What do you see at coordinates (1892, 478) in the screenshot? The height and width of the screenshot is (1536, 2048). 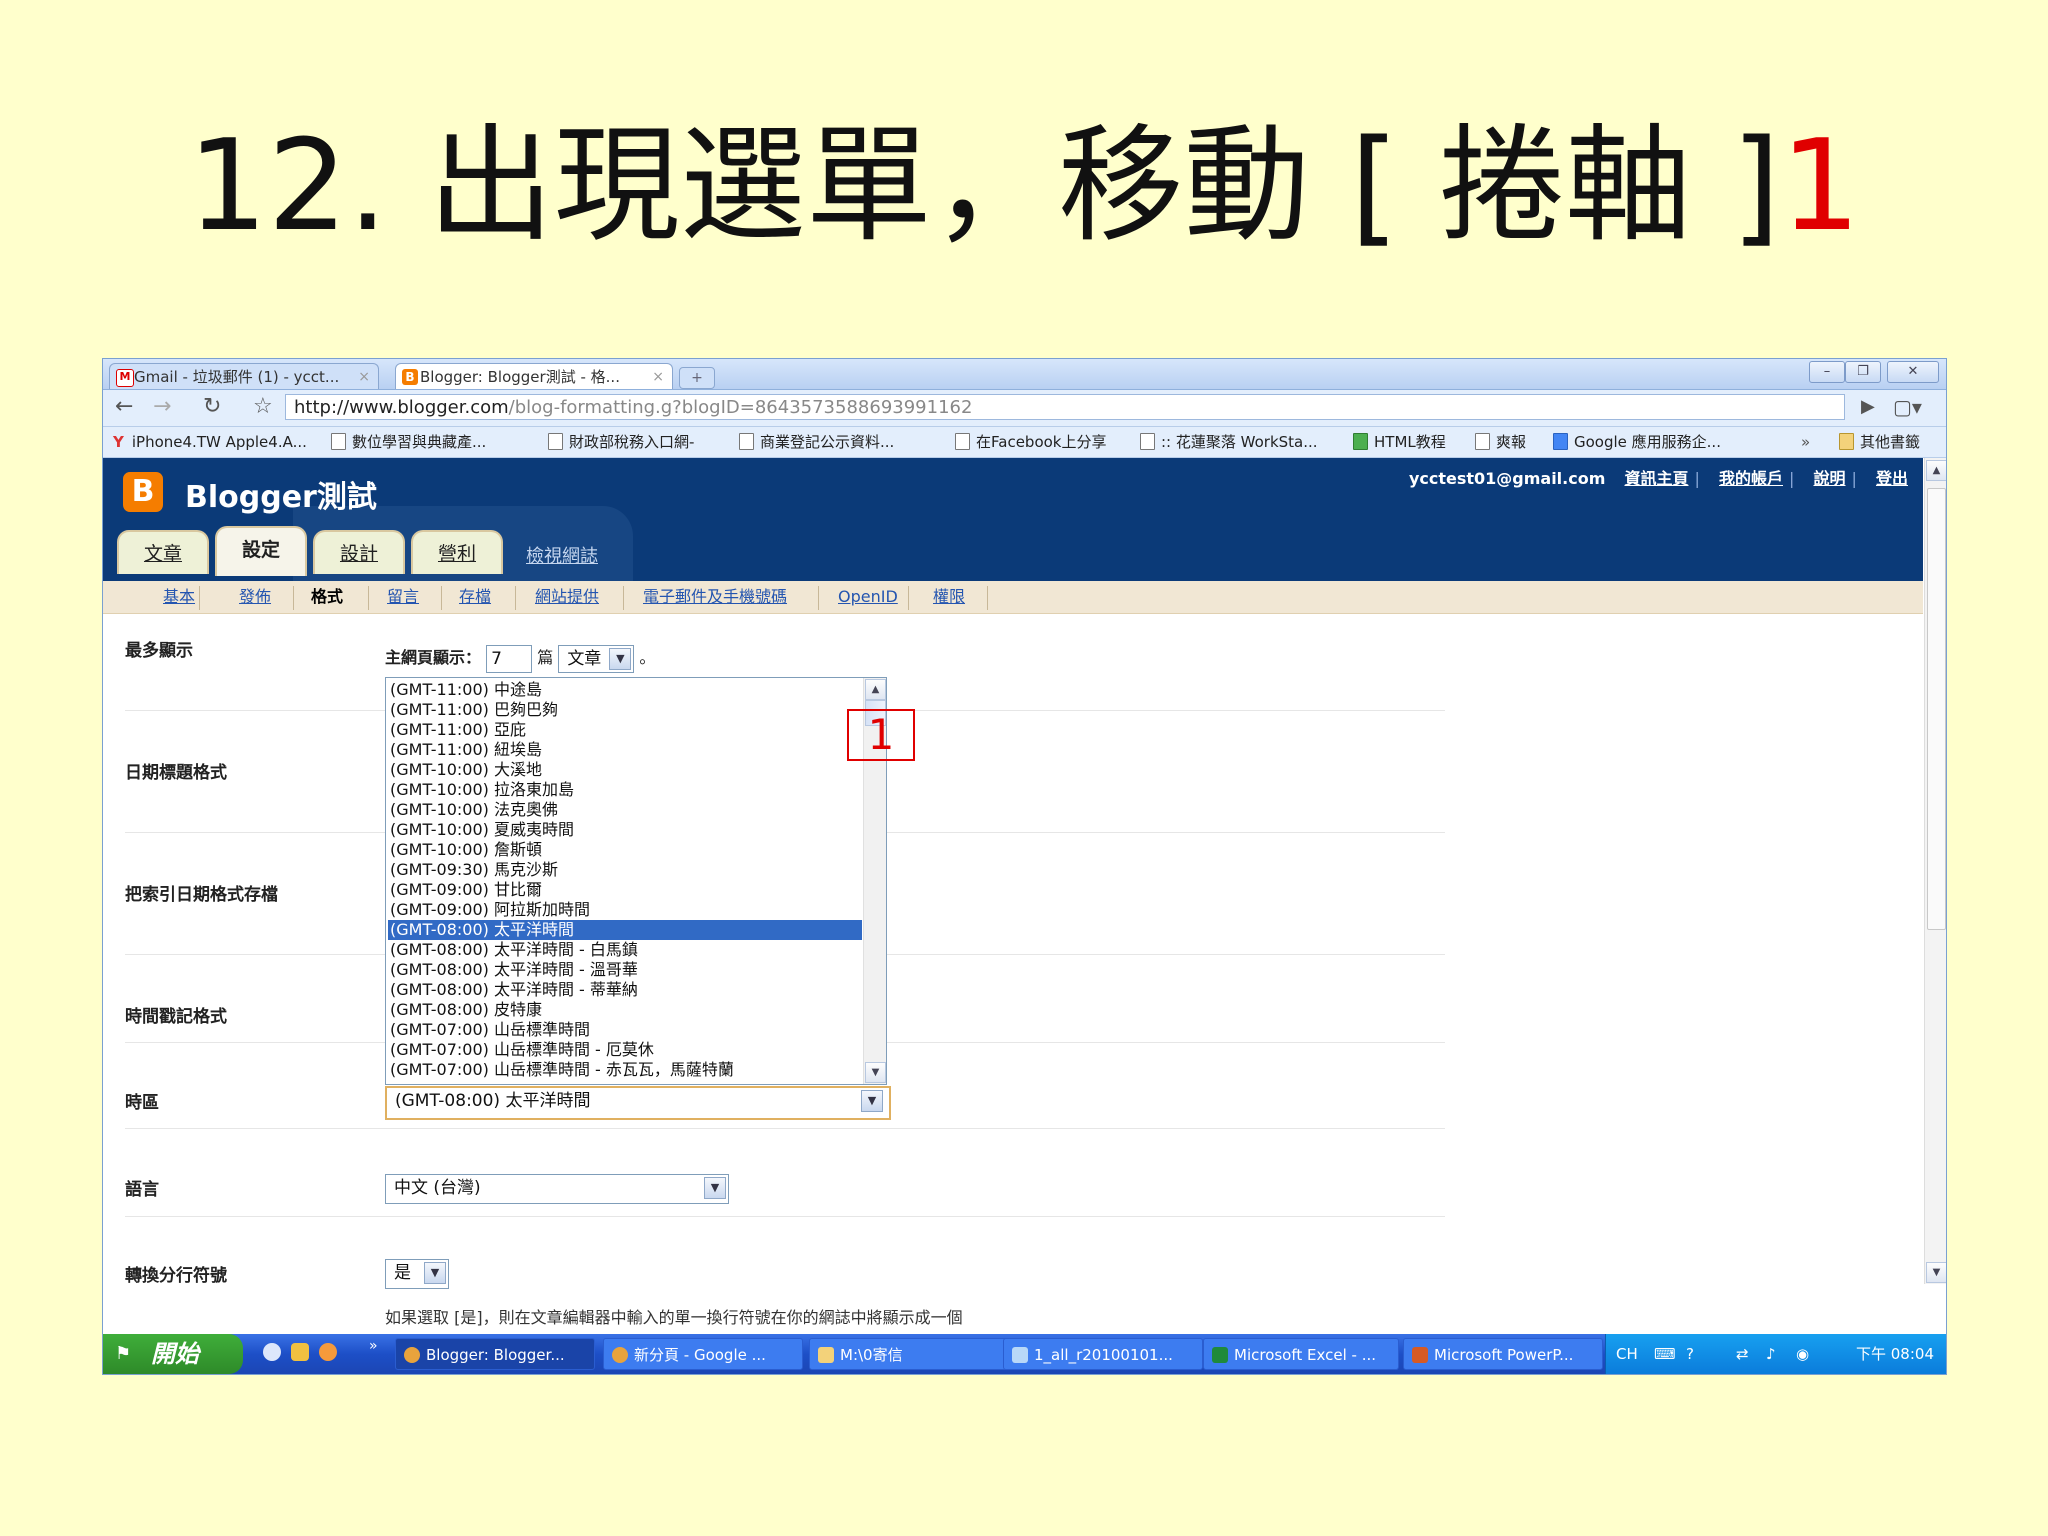 I see `link-signout: 登出` at bounding box center [1892, 478].